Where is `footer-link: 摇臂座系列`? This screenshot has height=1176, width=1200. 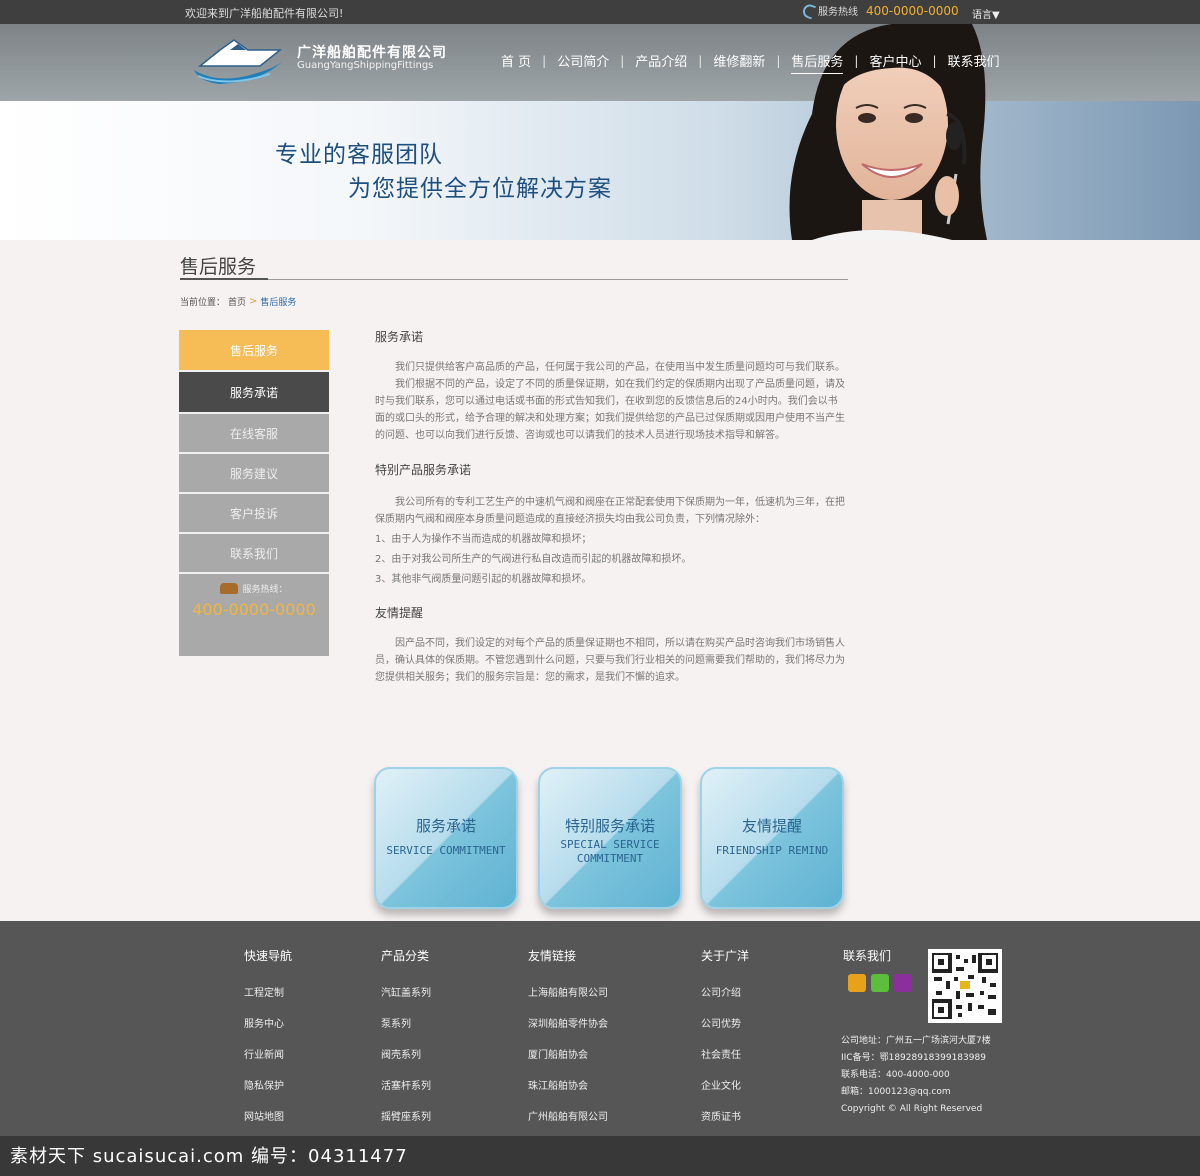
footer-link: 摇臂座系列 is located at coordinates (406, 1117).